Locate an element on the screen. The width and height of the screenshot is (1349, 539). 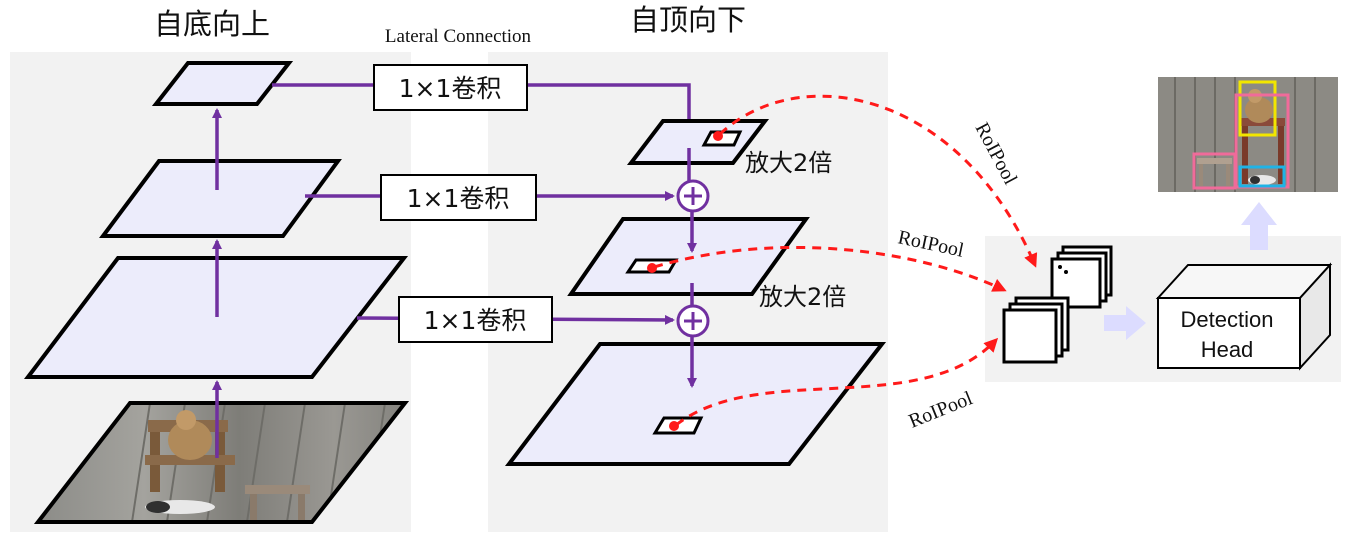
bottom-up-title: 自底向上 is located at coordinates (212, 24).